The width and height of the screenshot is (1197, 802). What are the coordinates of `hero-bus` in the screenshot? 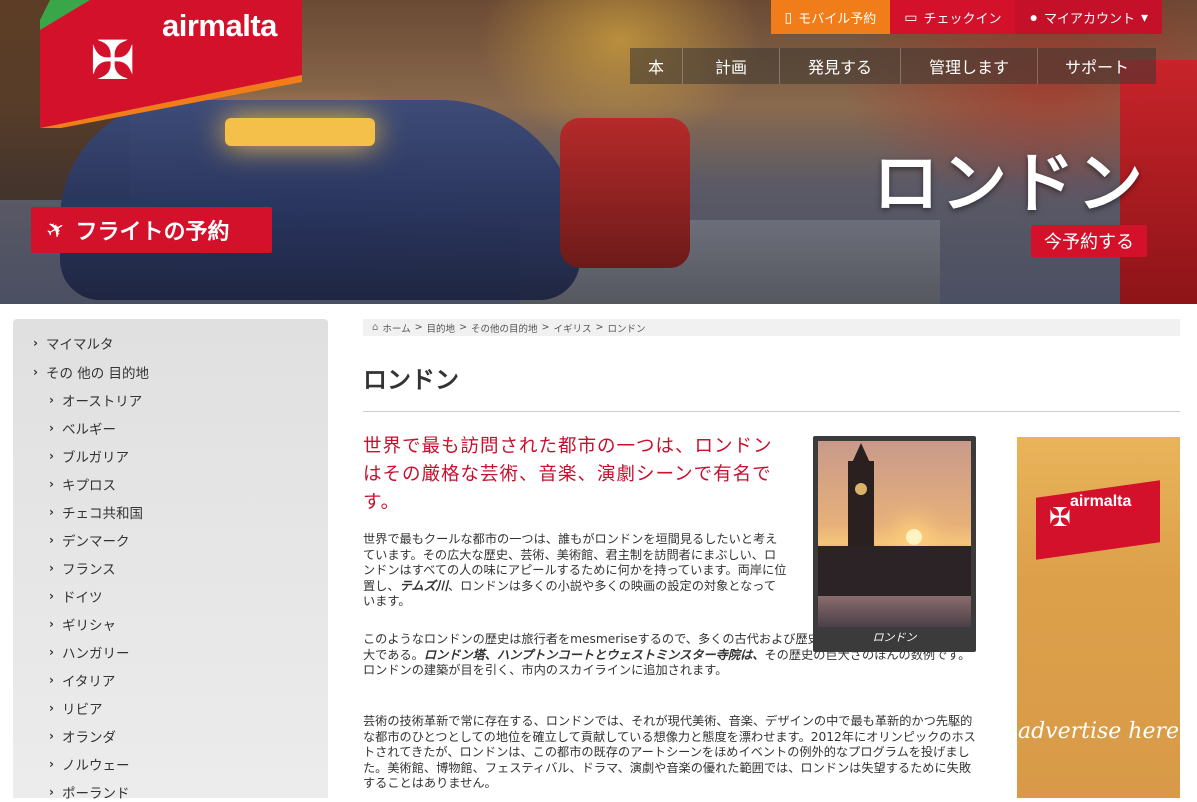 It's located at (625, 193).